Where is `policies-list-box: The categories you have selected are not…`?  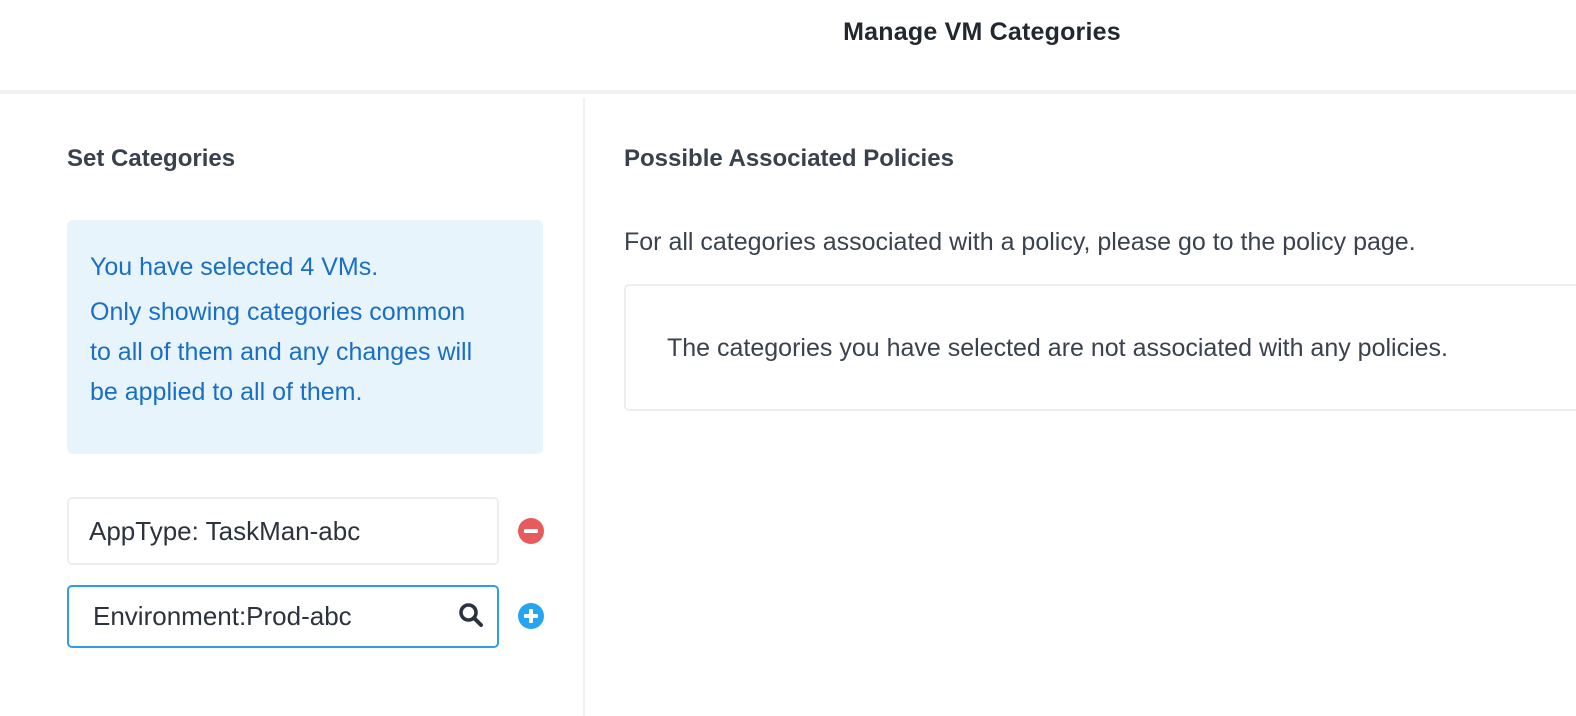 policies-list-box: The categories you have selected are not… is located at coordinates (1100, 347).